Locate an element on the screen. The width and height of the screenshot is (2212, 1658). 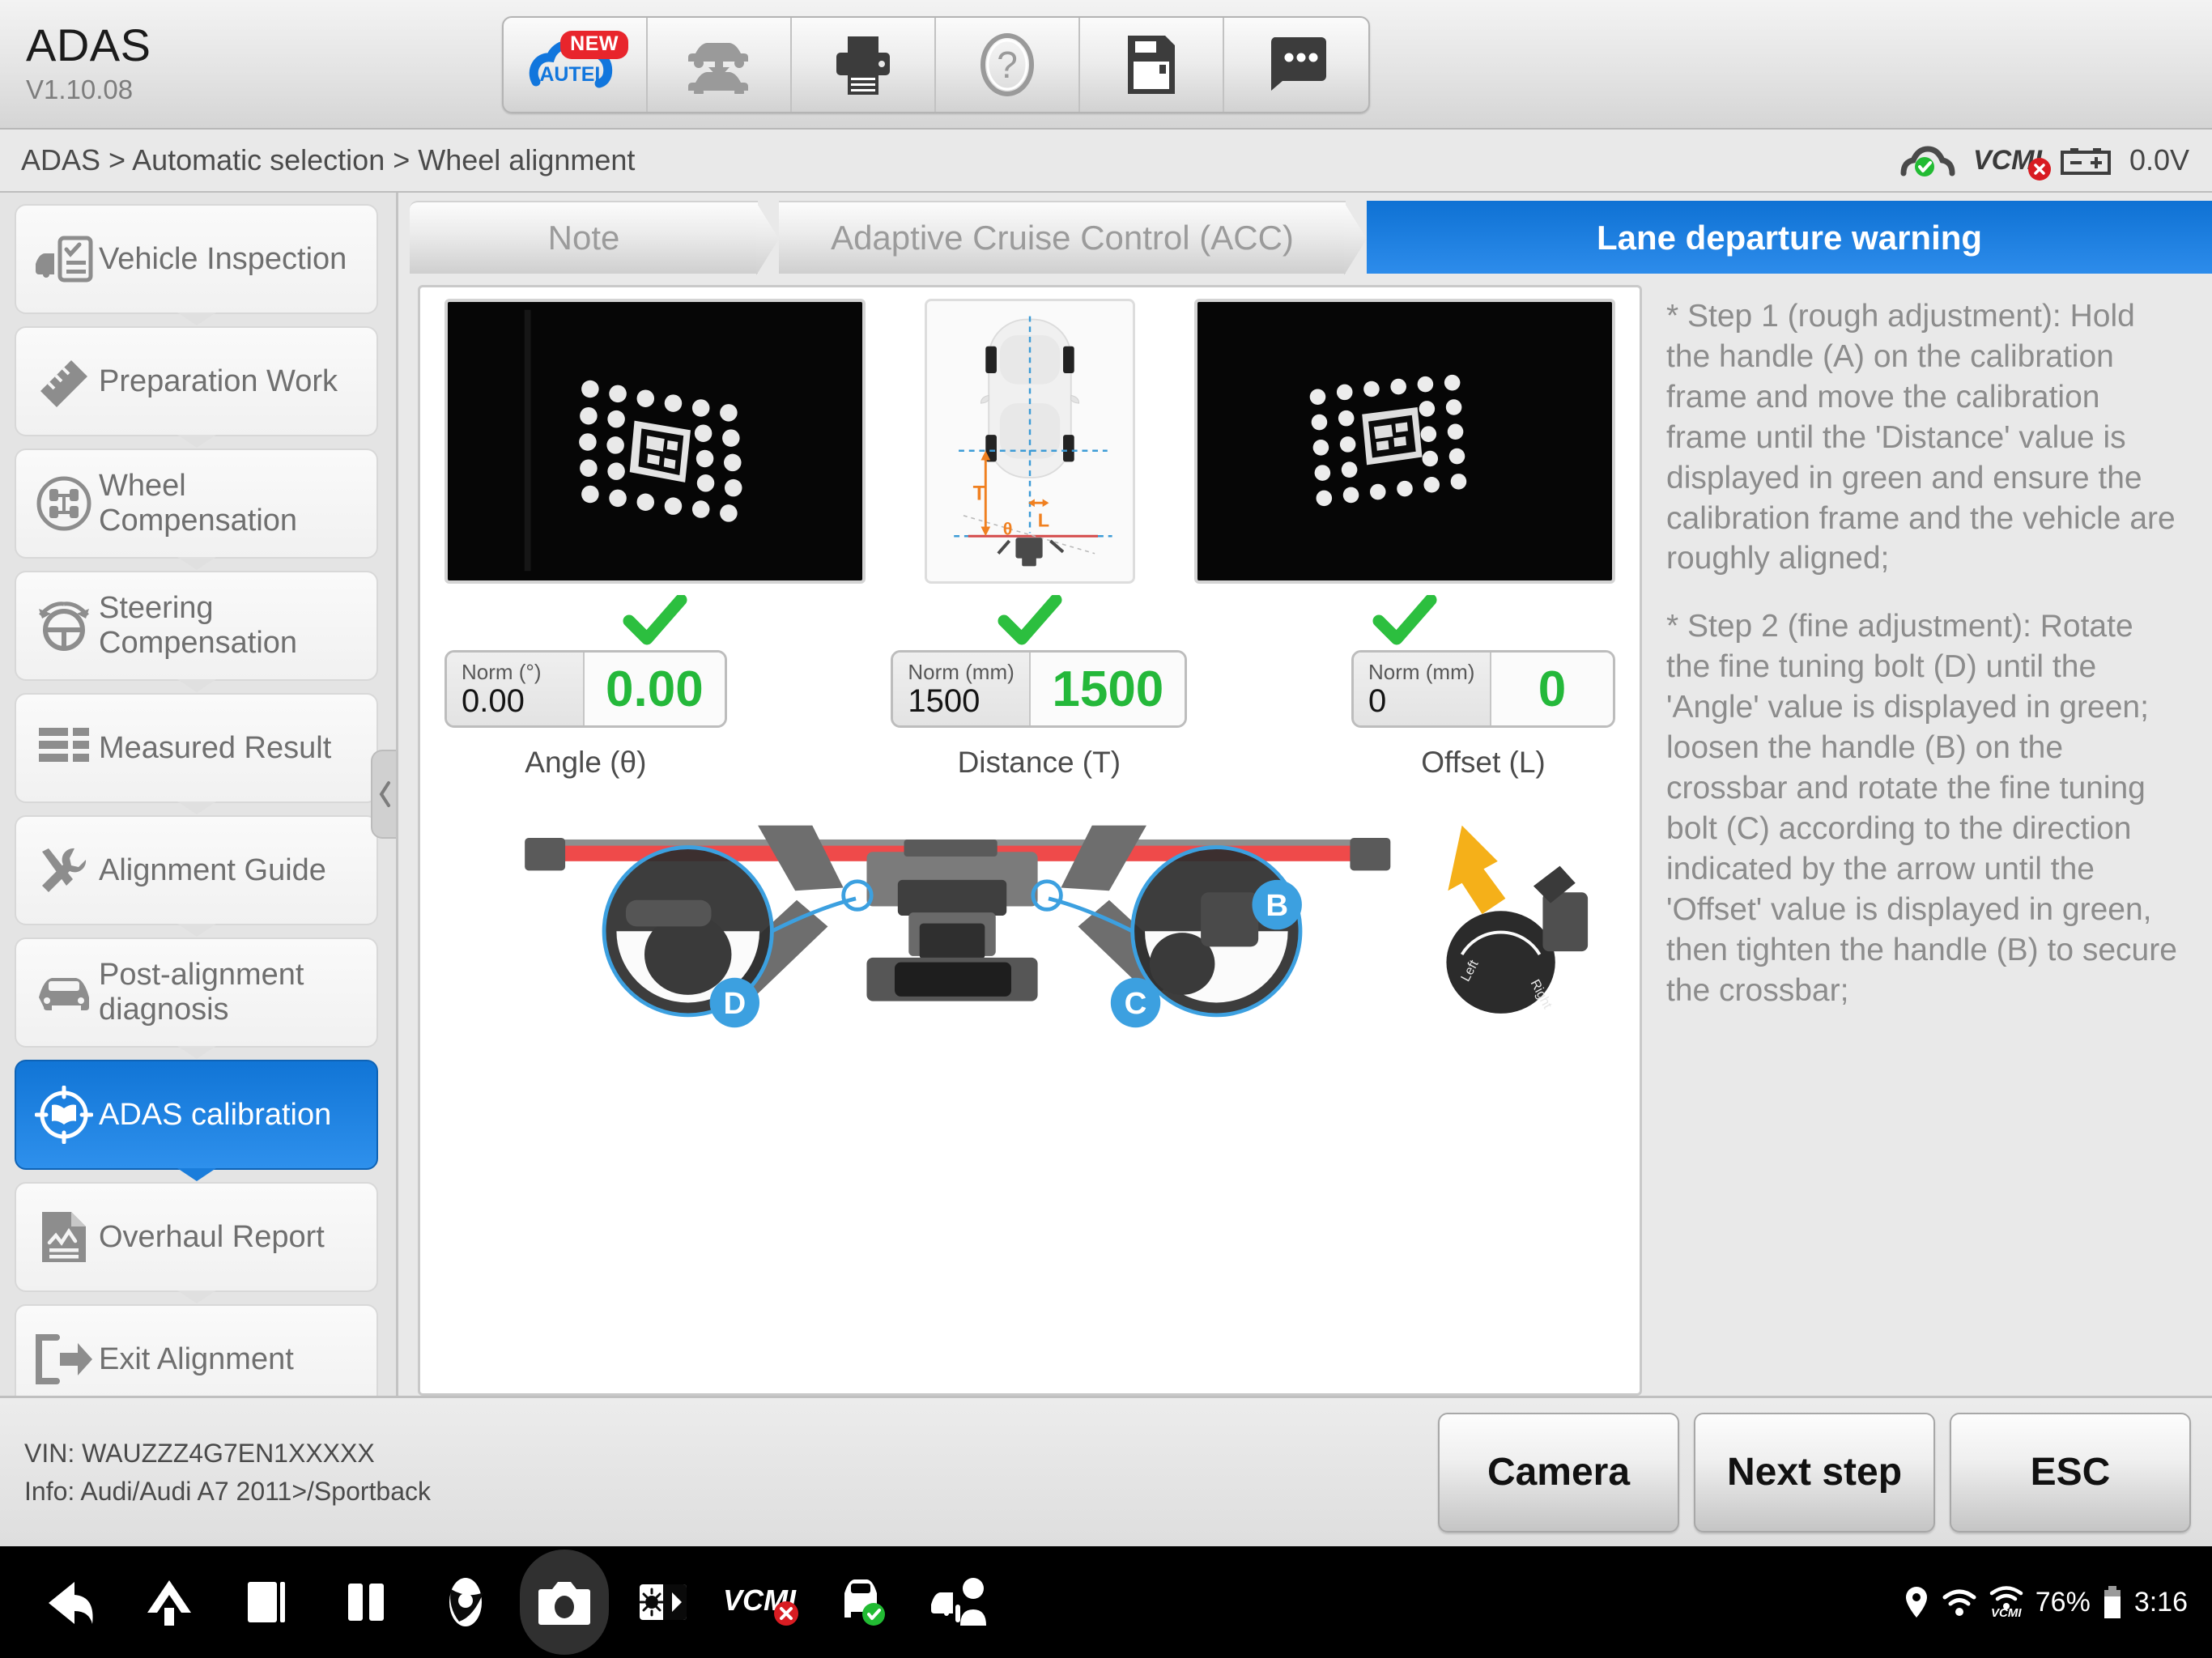
location-icon is located at coordinates (1916, 1602).